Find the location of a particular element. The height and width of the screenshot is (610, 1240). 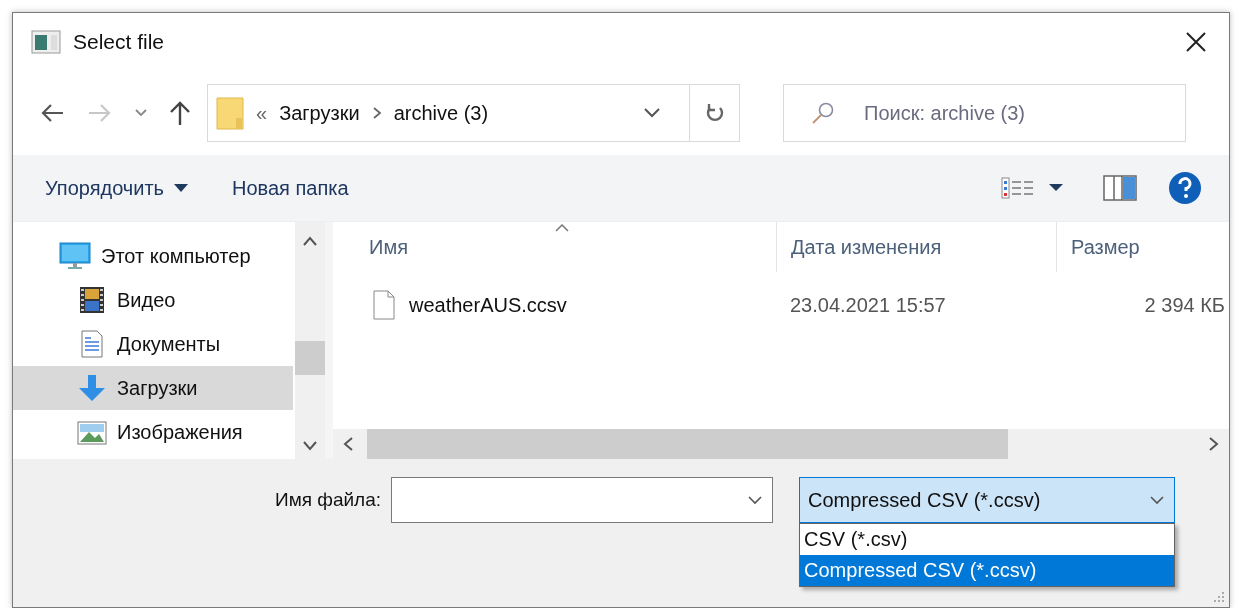

sidebar-item: Этот компьютер is located at coordinates (153, 256).